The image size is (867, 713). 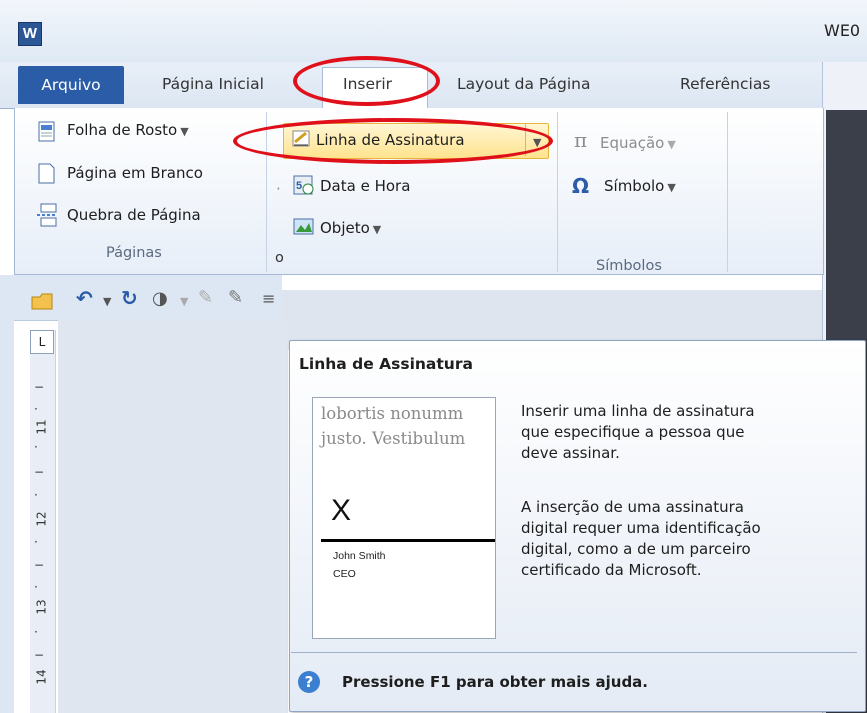 What do you see at coordinates (84, 298) in the screenshot?
I see `undo-icon: ↶` at bounding box center [84, 298].